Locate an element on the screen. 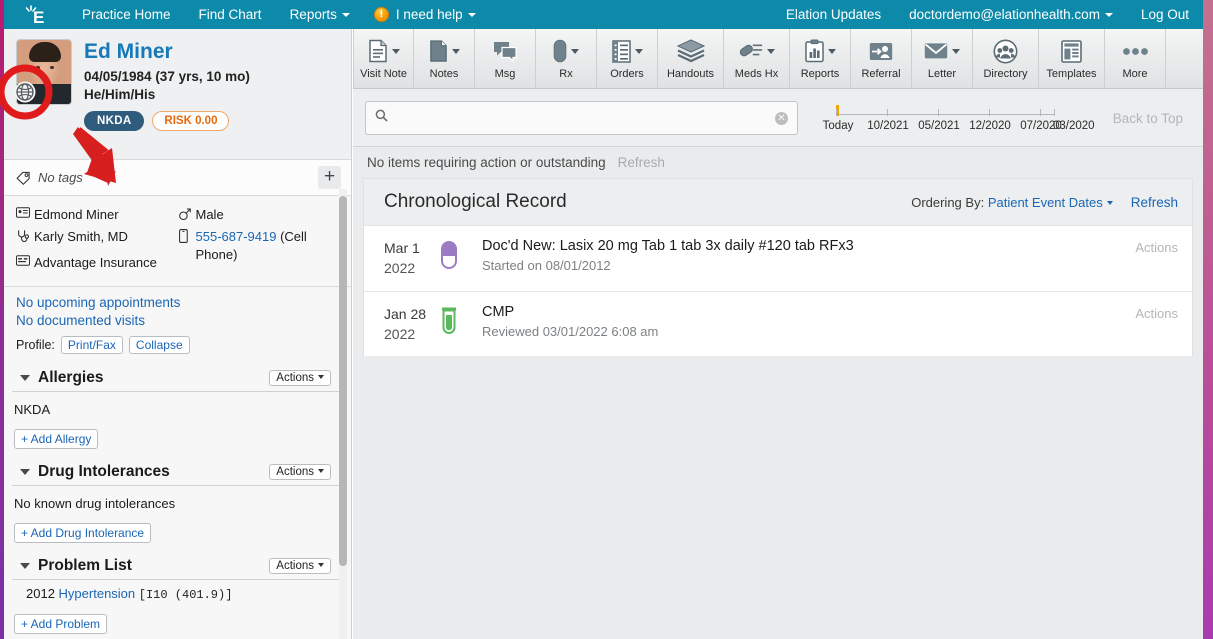 The height and width of the screenshot is (639, 1213). toolbar-notes: Notes is located at coordinates (444, 58).